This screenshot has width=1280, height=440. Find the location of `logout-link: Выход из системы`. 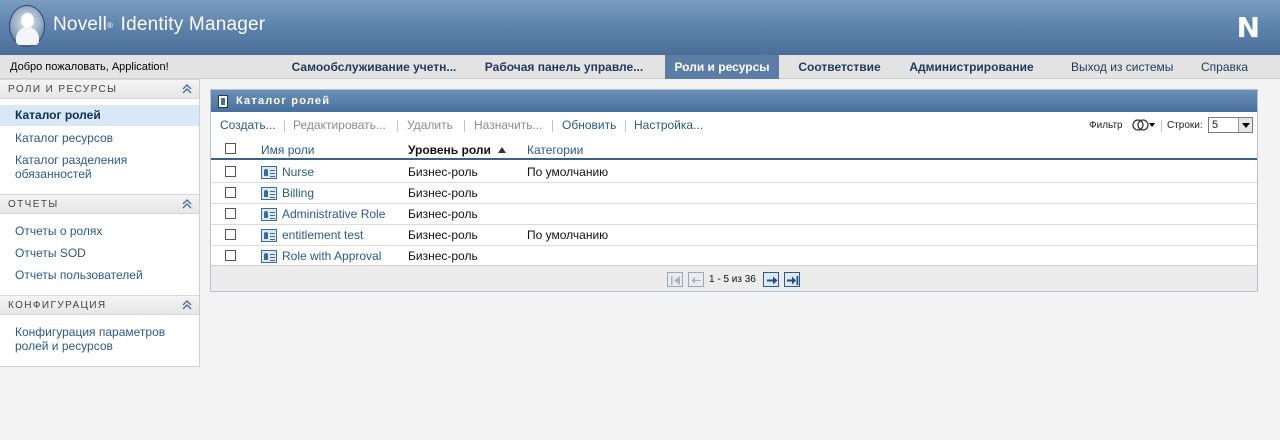

logout-link: Выход из системы is located at coordinates (1122, 67).